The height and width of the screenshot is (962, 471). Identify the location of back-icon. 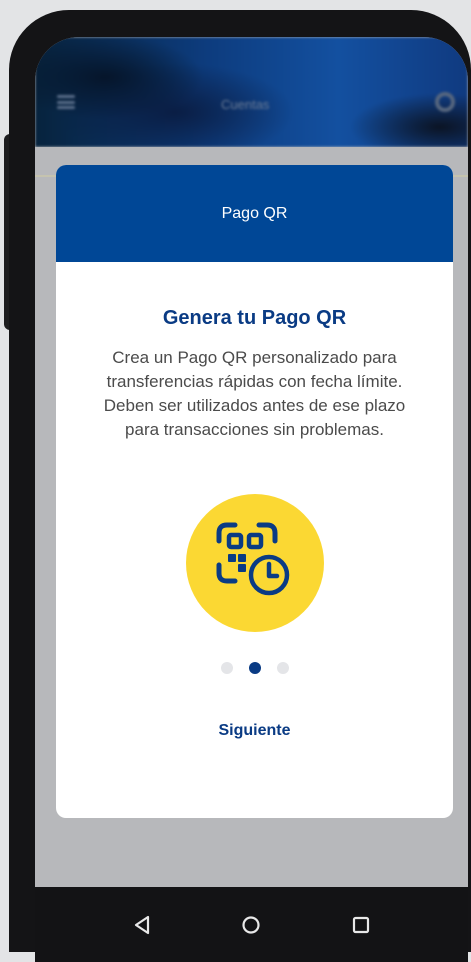
(142, 925).